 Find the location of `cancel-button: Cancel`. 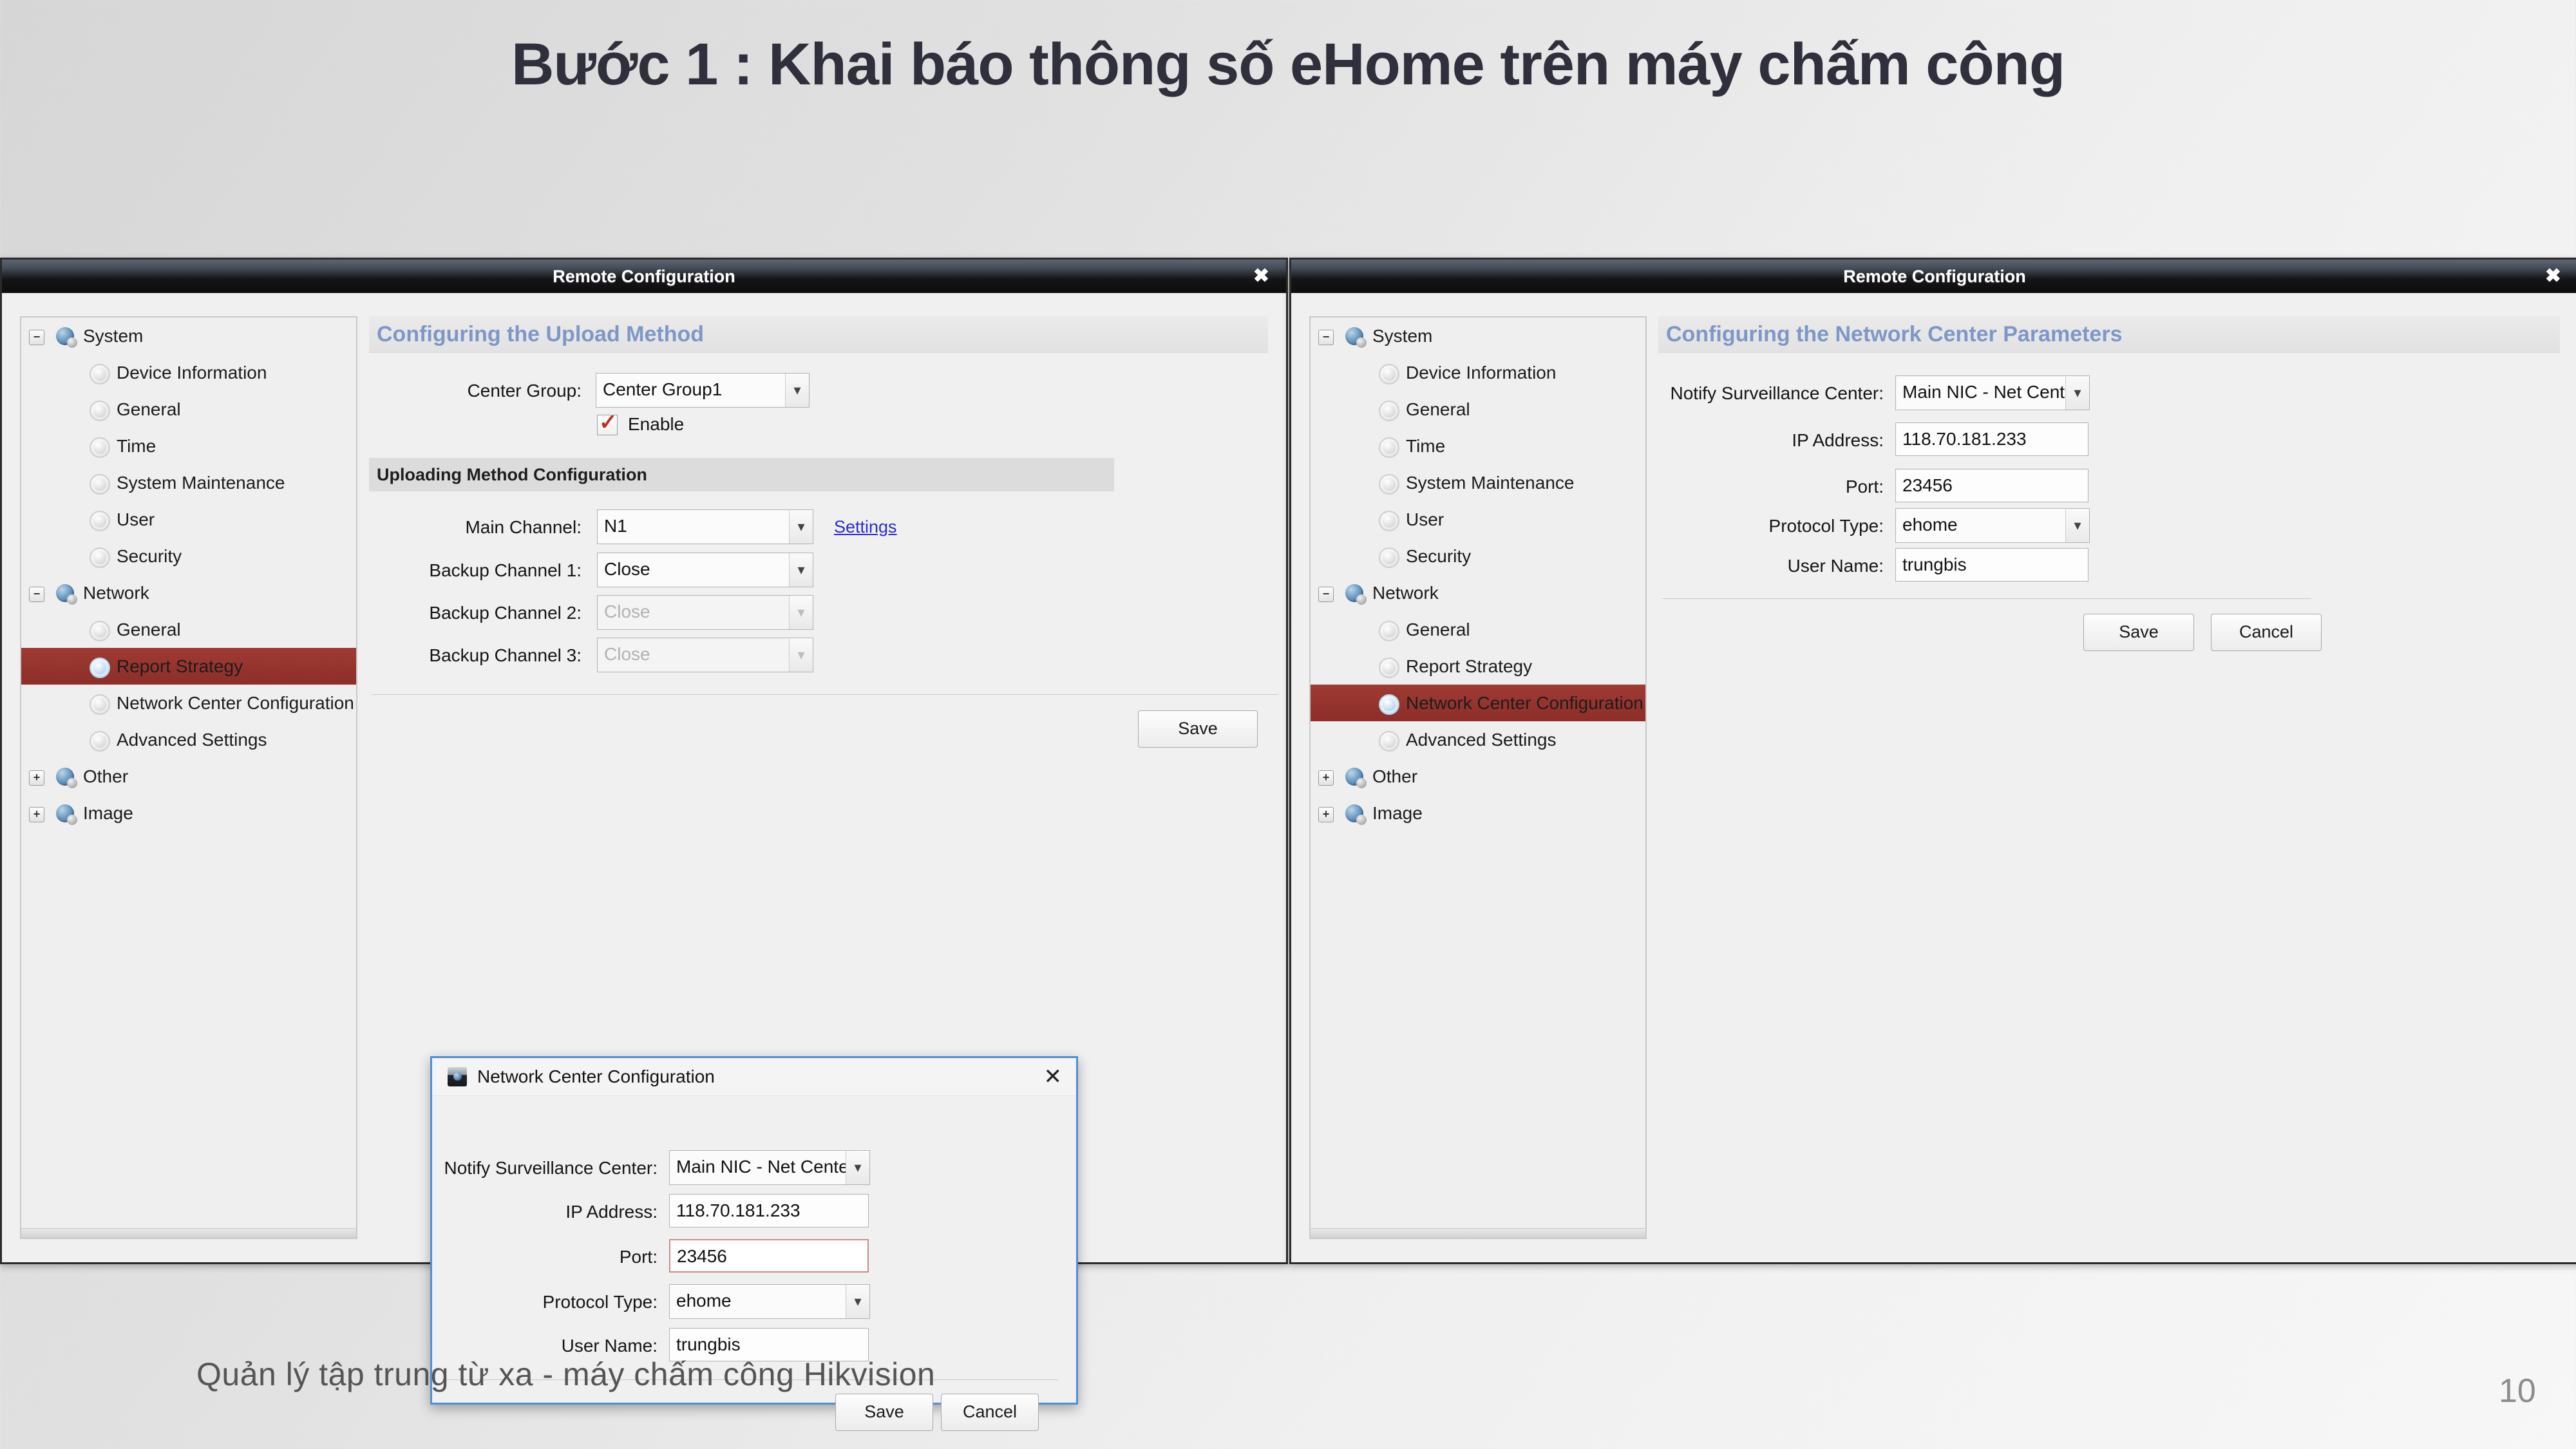

cancel-button: Cancel is located at coordinates (2266, 633).